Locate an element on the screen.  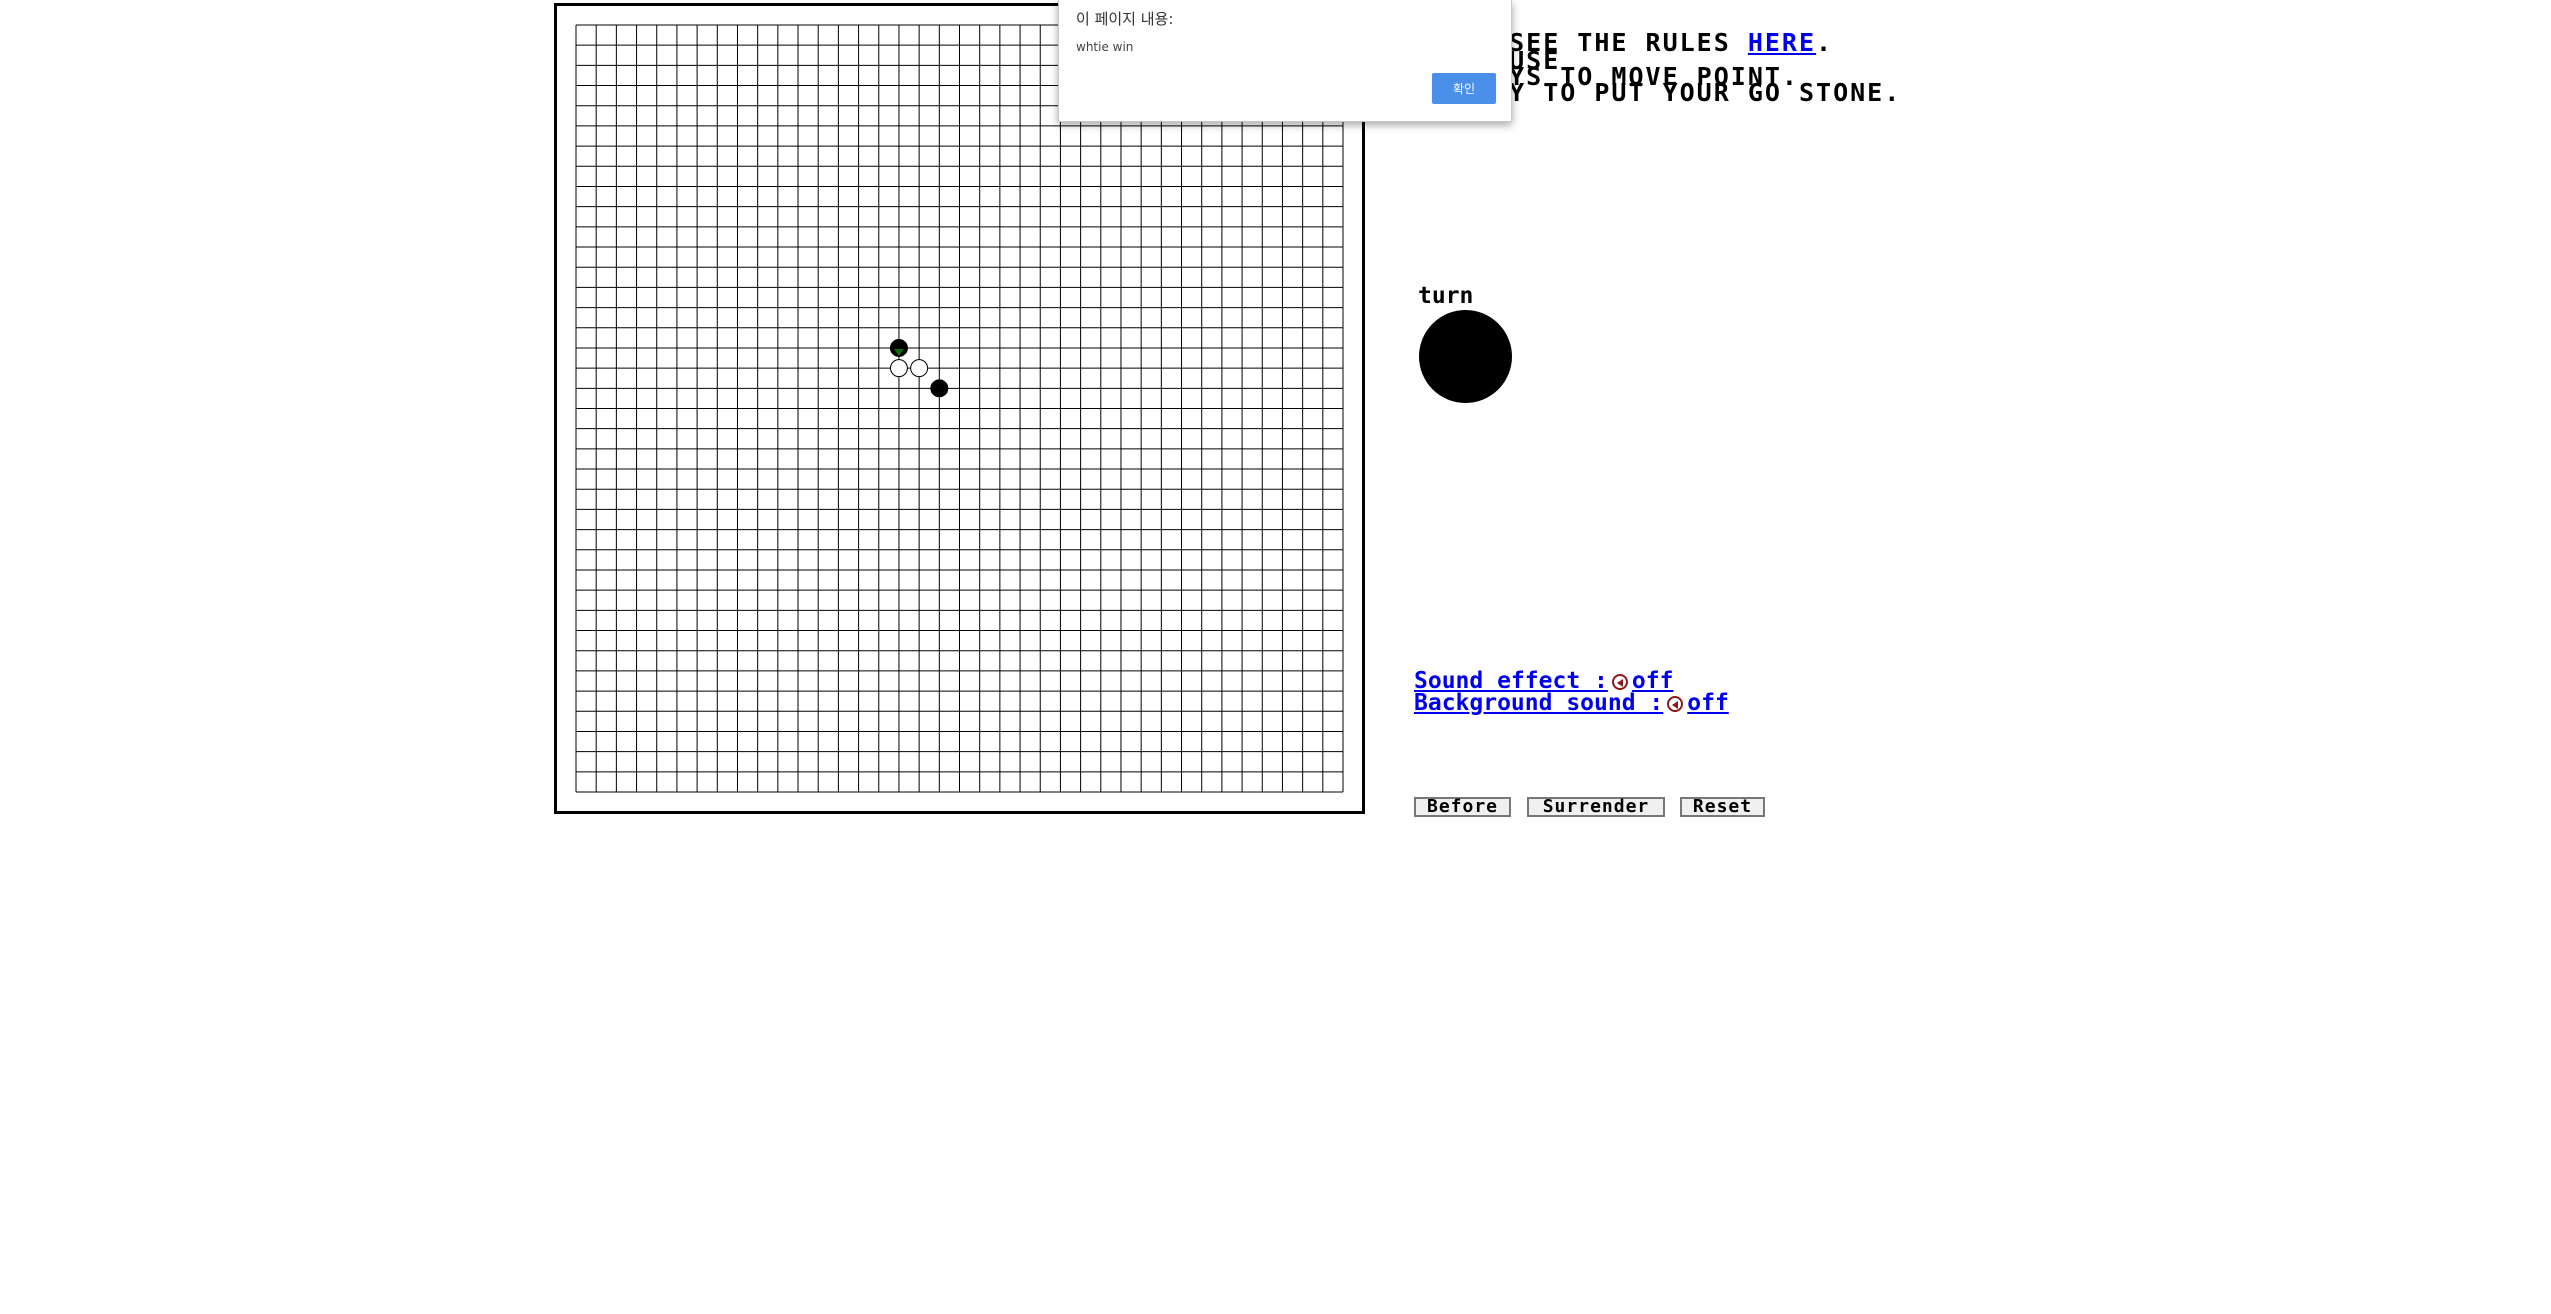
background-sound-toggle: Background sound : off is located at coordinates (1571, 703).